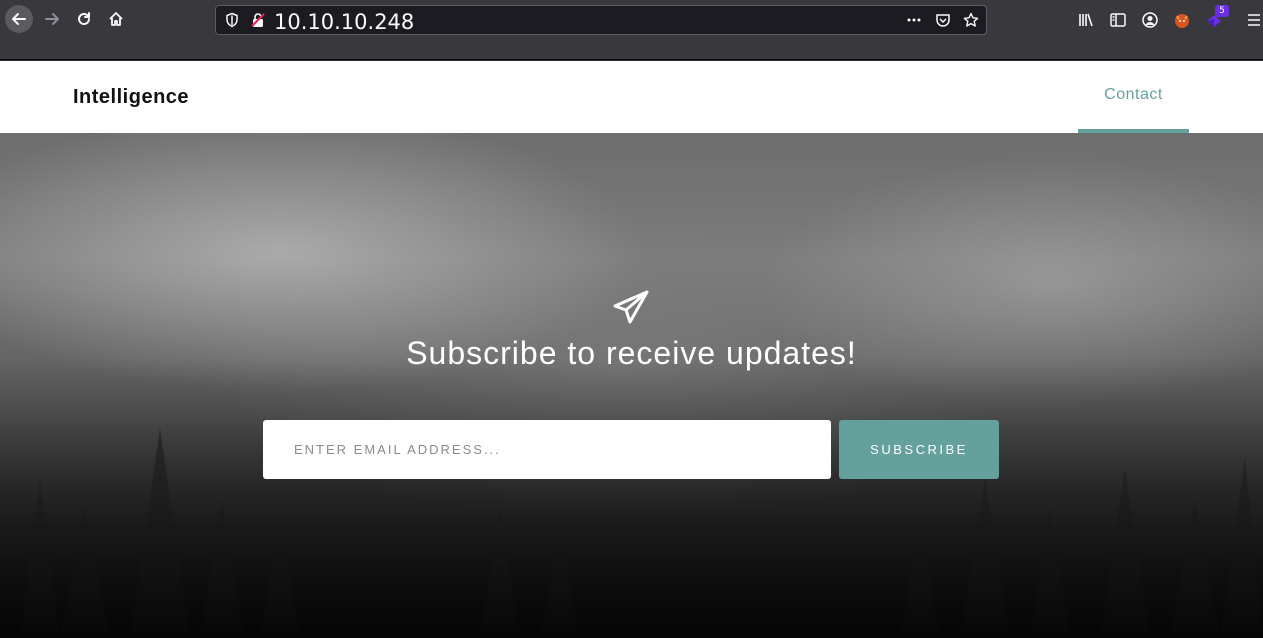  I want to click on home-icon, so click(116, 19).